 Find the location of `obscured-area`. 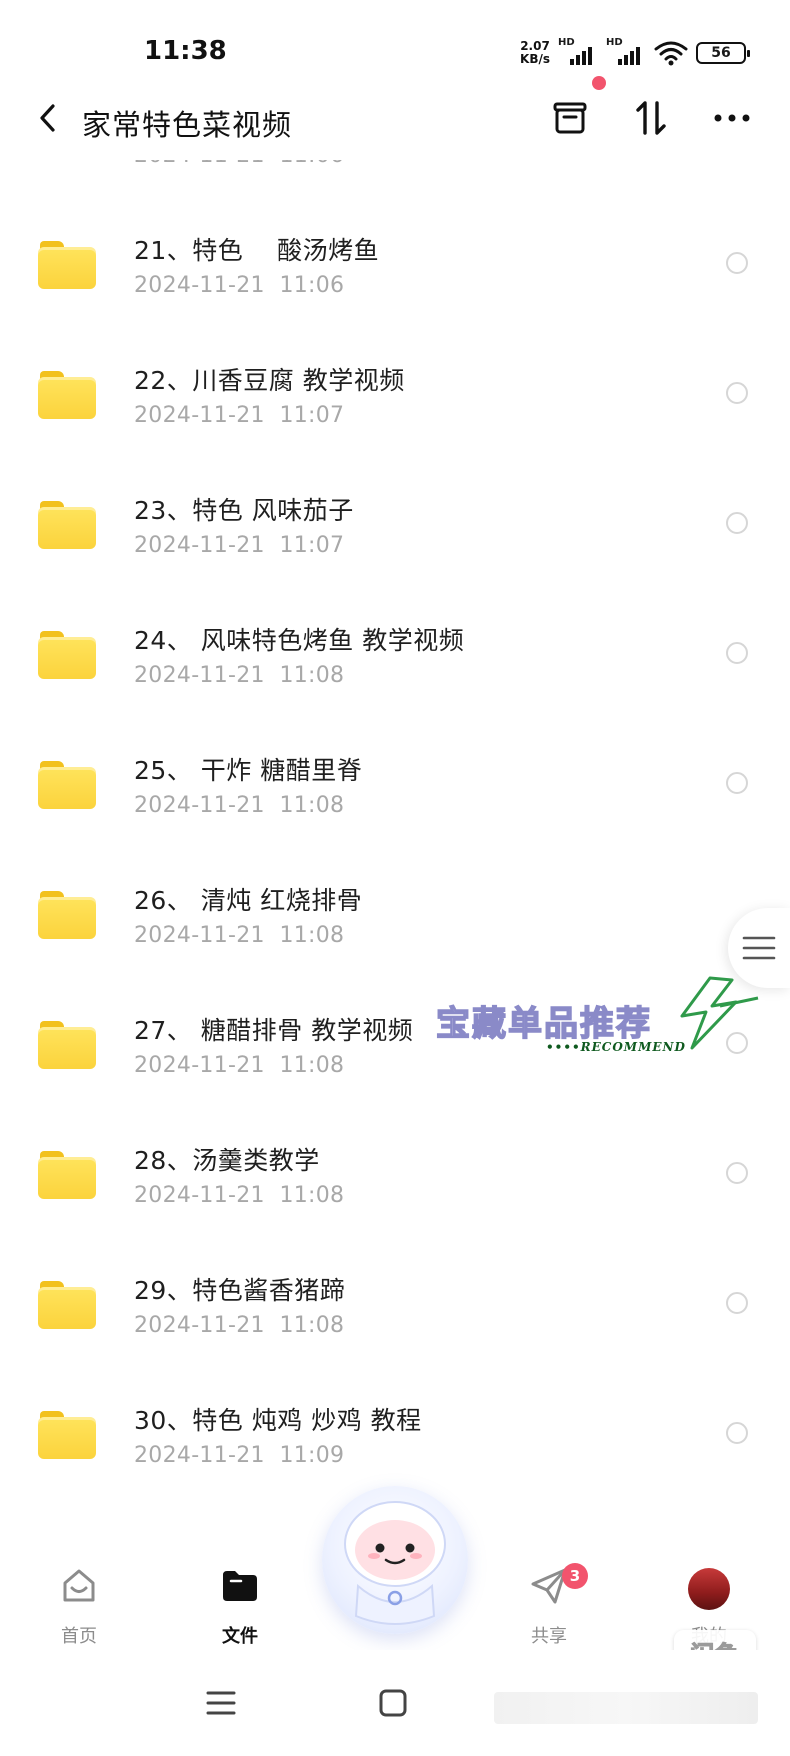

obscured-area is located at coordinates (626, 1708).